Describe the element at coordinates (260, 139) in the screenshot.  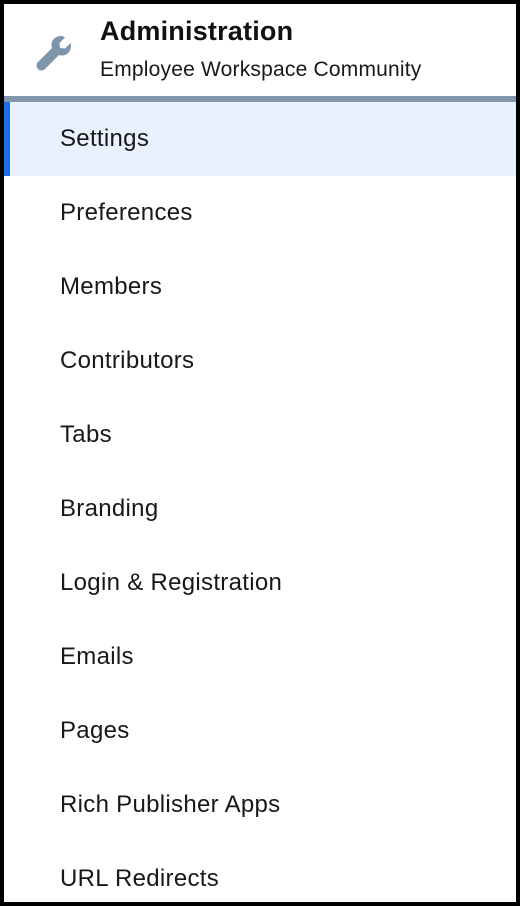
I see `nav-item-settings: Settings` at that location.